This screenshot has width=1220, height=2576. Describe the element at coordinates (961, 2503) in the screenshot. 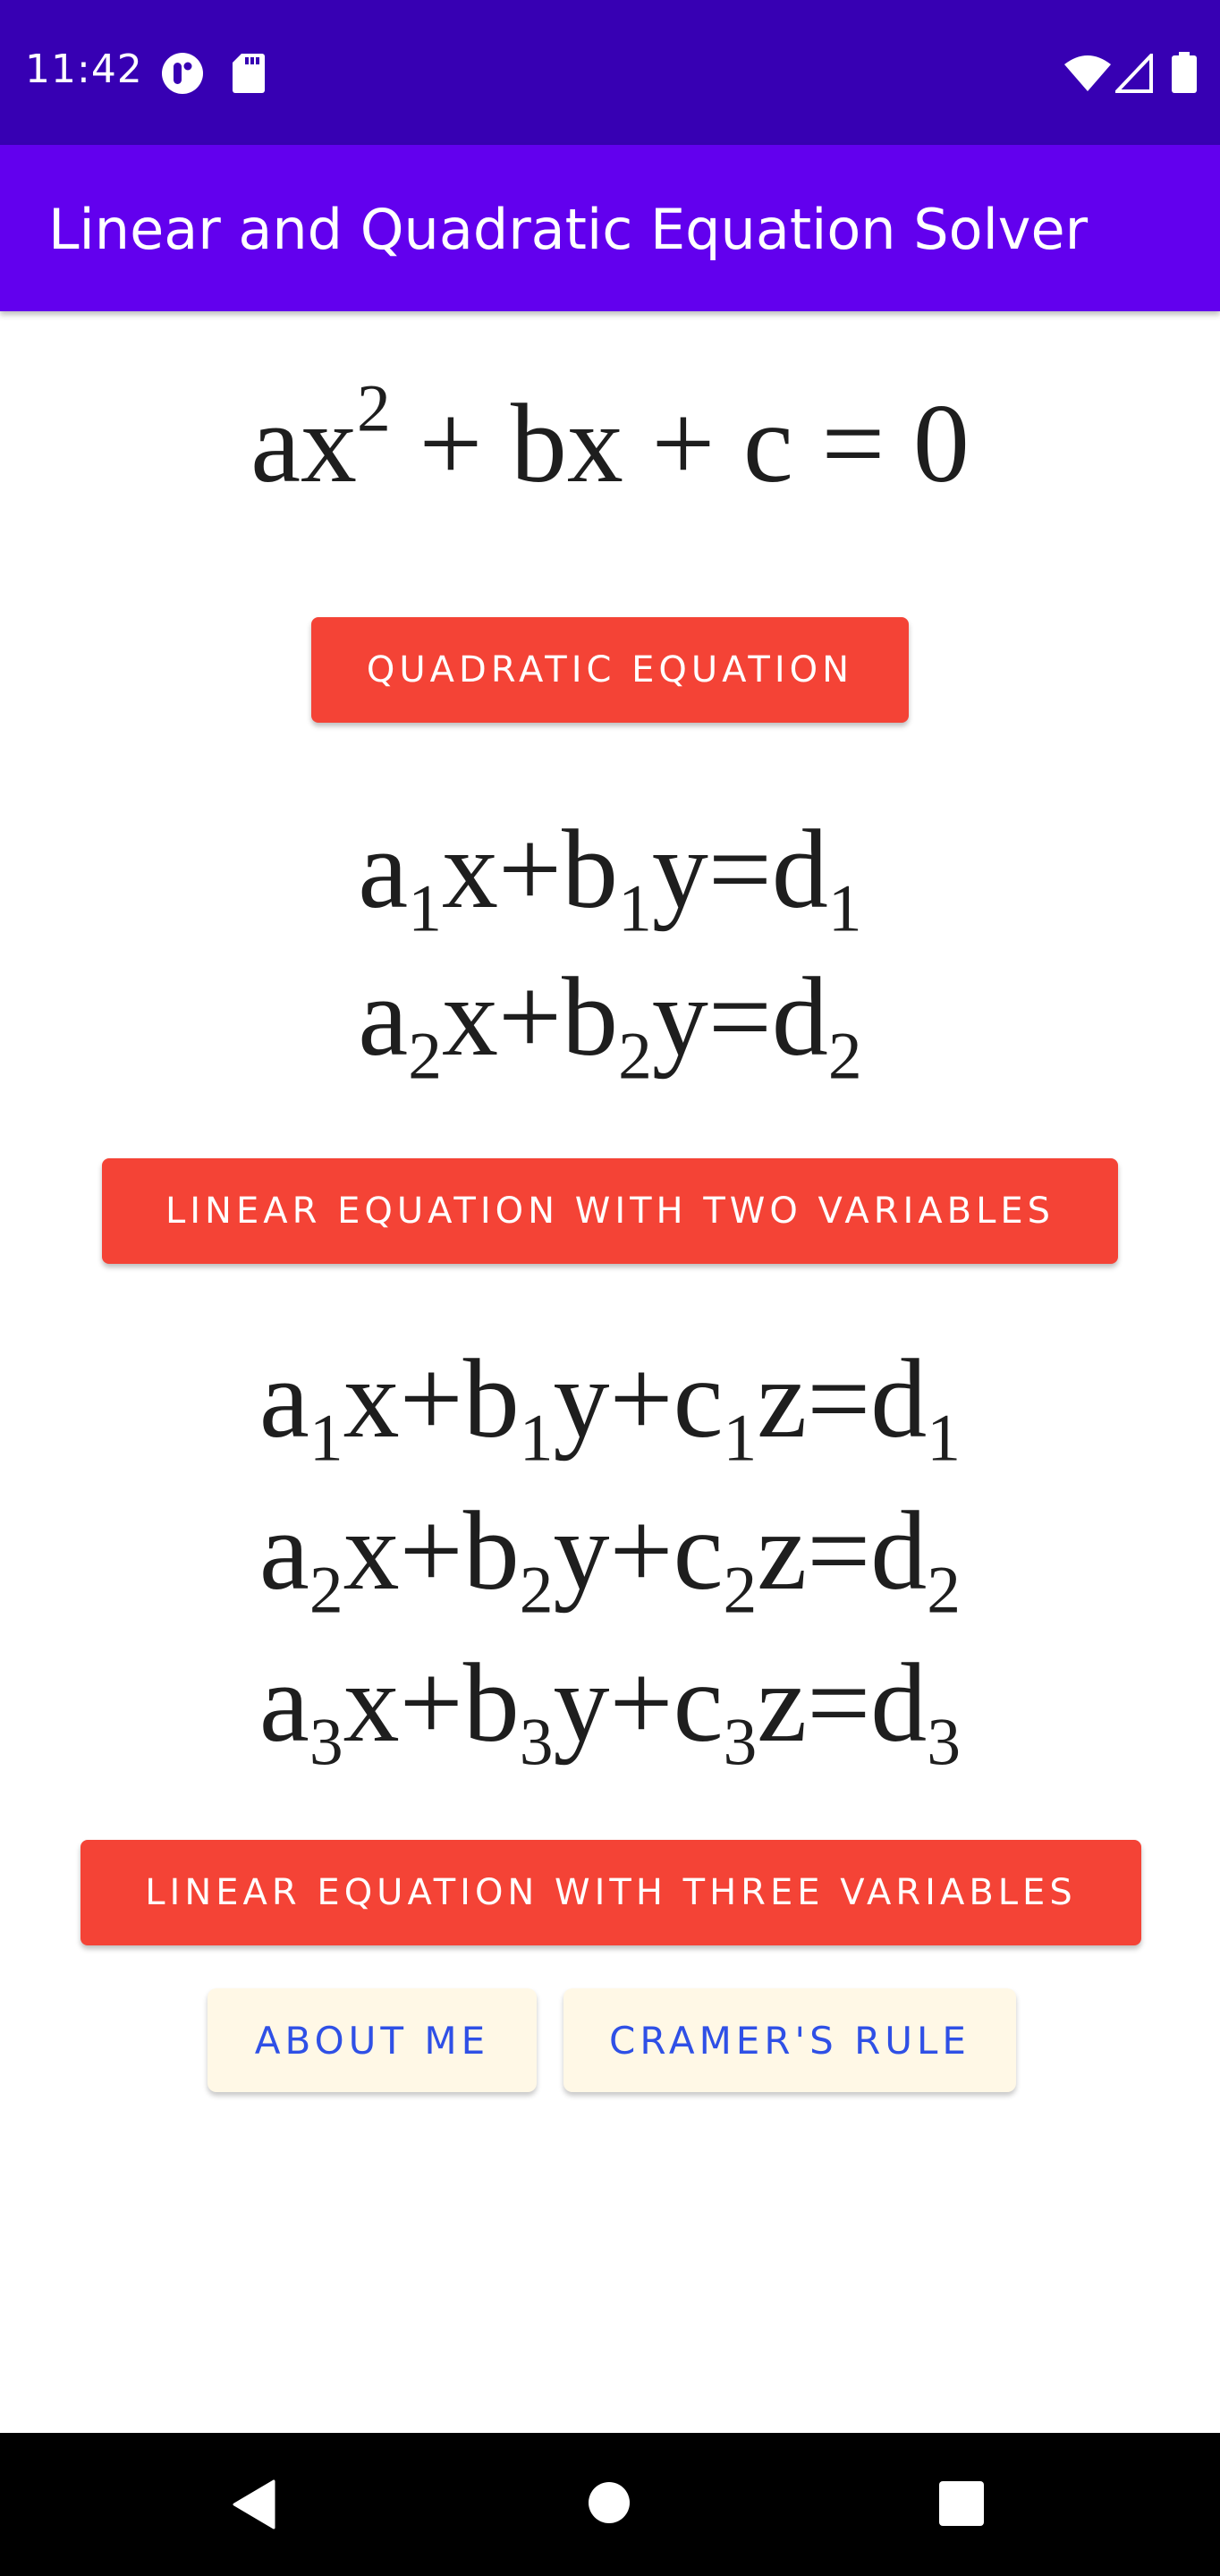

I see `recents-icon` at that location.